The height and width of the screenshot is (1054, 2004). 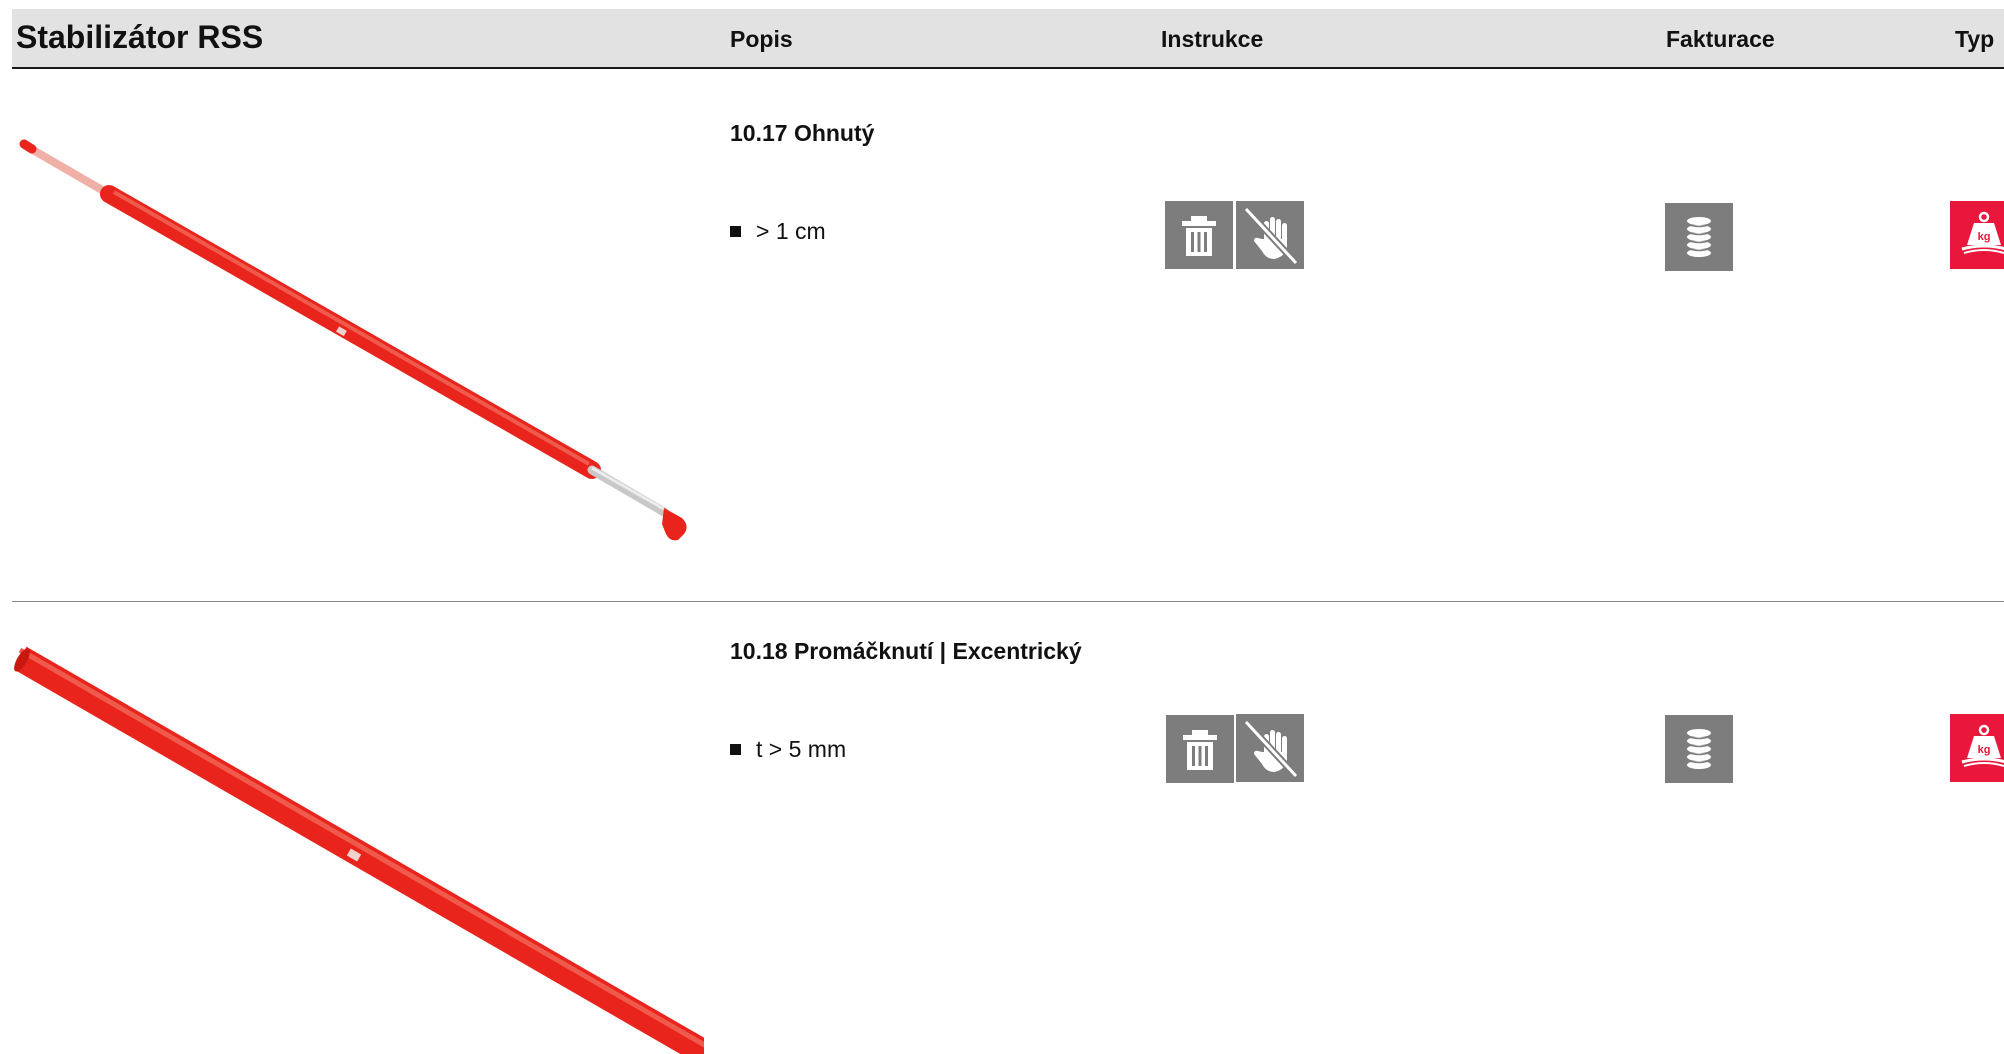 What do you see at coordinates (801, 749) in the screenshot?
I see `bullet-text: t > 5 mm` at bounding box center [801, 749].